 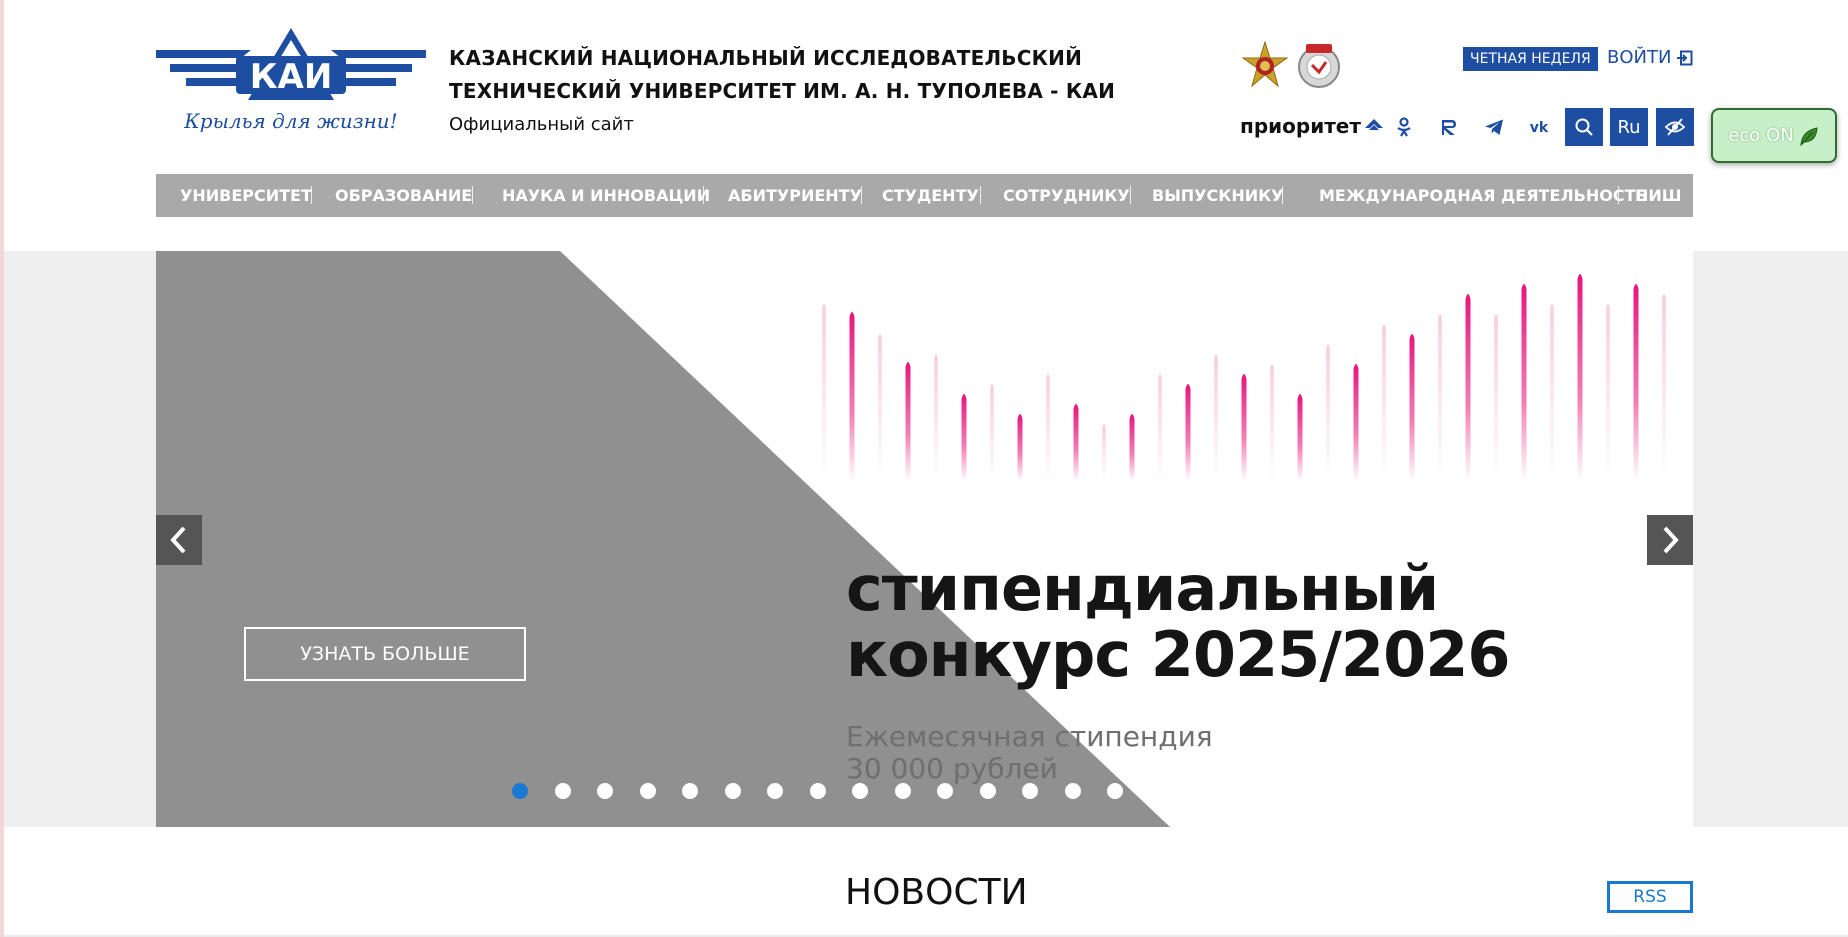 I want to click on rutube-icon, so click(x=1449, y=127).